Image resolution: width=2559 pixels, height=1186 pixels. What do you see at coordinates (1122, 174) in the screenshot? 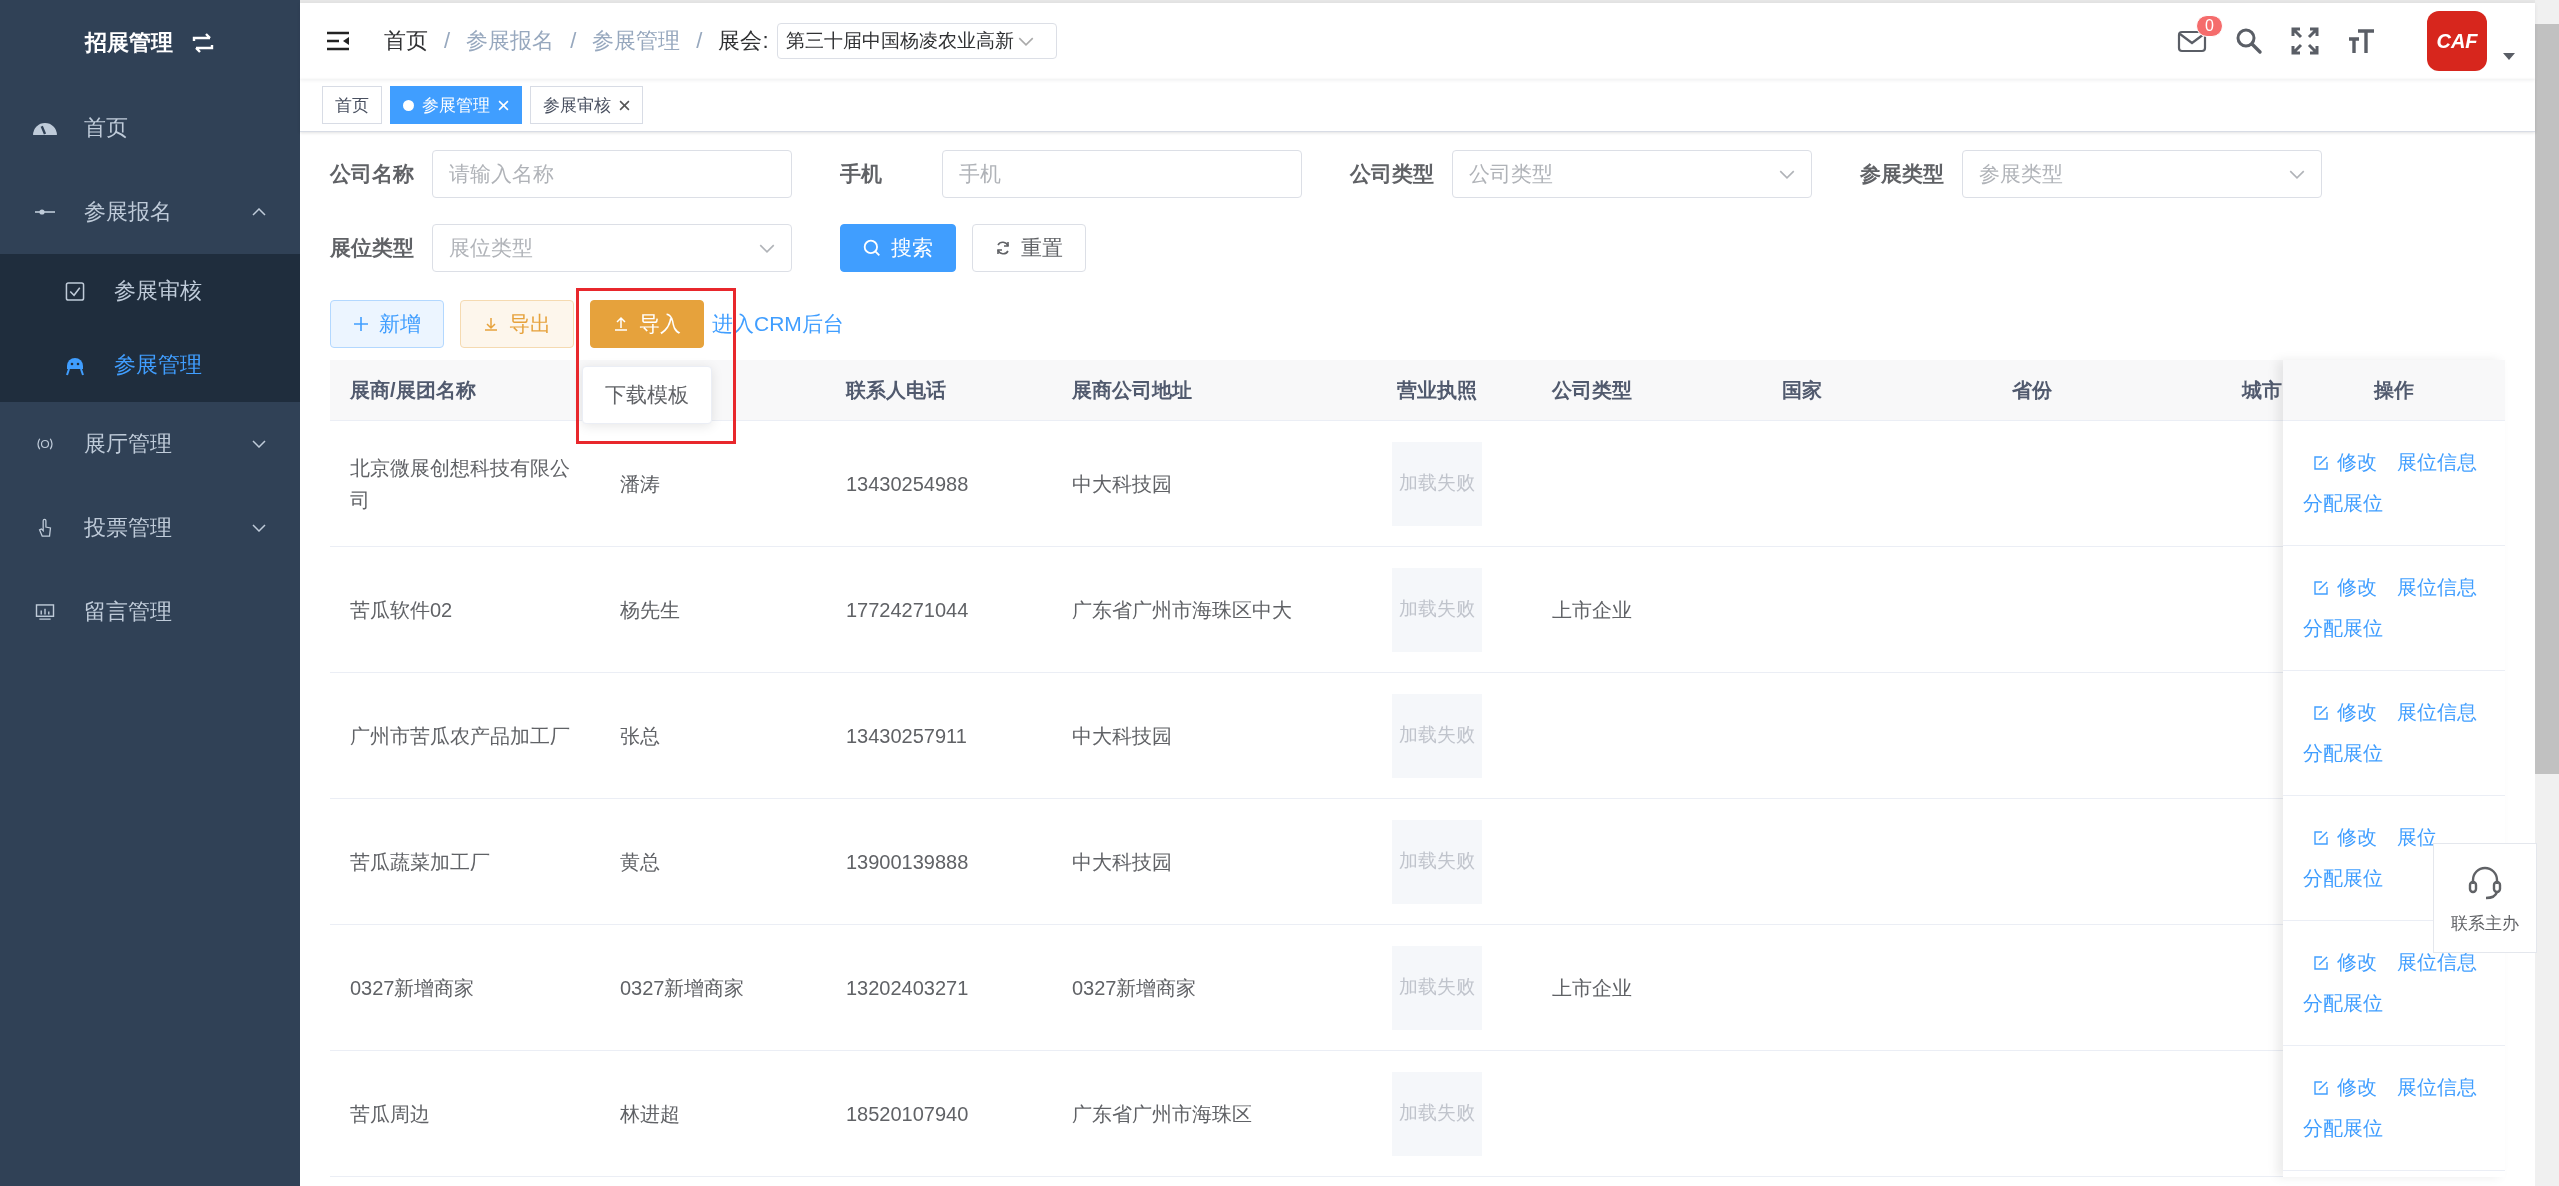
I see `input-field: 手机` at bounding box center [1122, 174].